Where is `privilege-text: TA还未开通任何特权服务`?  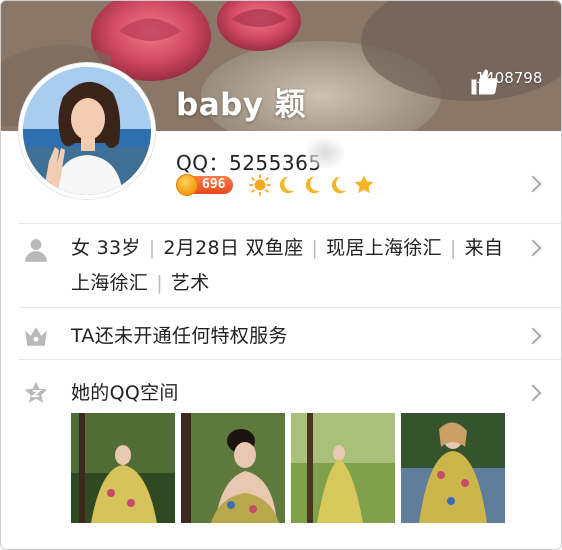
privilege-text: TA还未开通任何特权服务 is located at coordinates (179, 336).